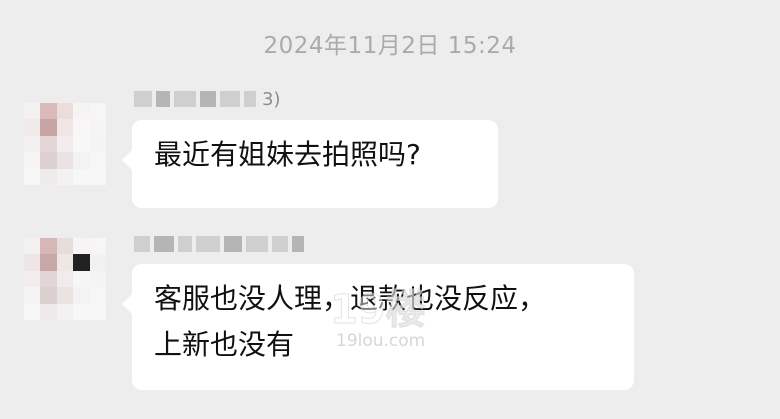 The image size is (780, 419). I want to click on chat-timestamp: 2024年11月2日 15:24, so click(390, 46).